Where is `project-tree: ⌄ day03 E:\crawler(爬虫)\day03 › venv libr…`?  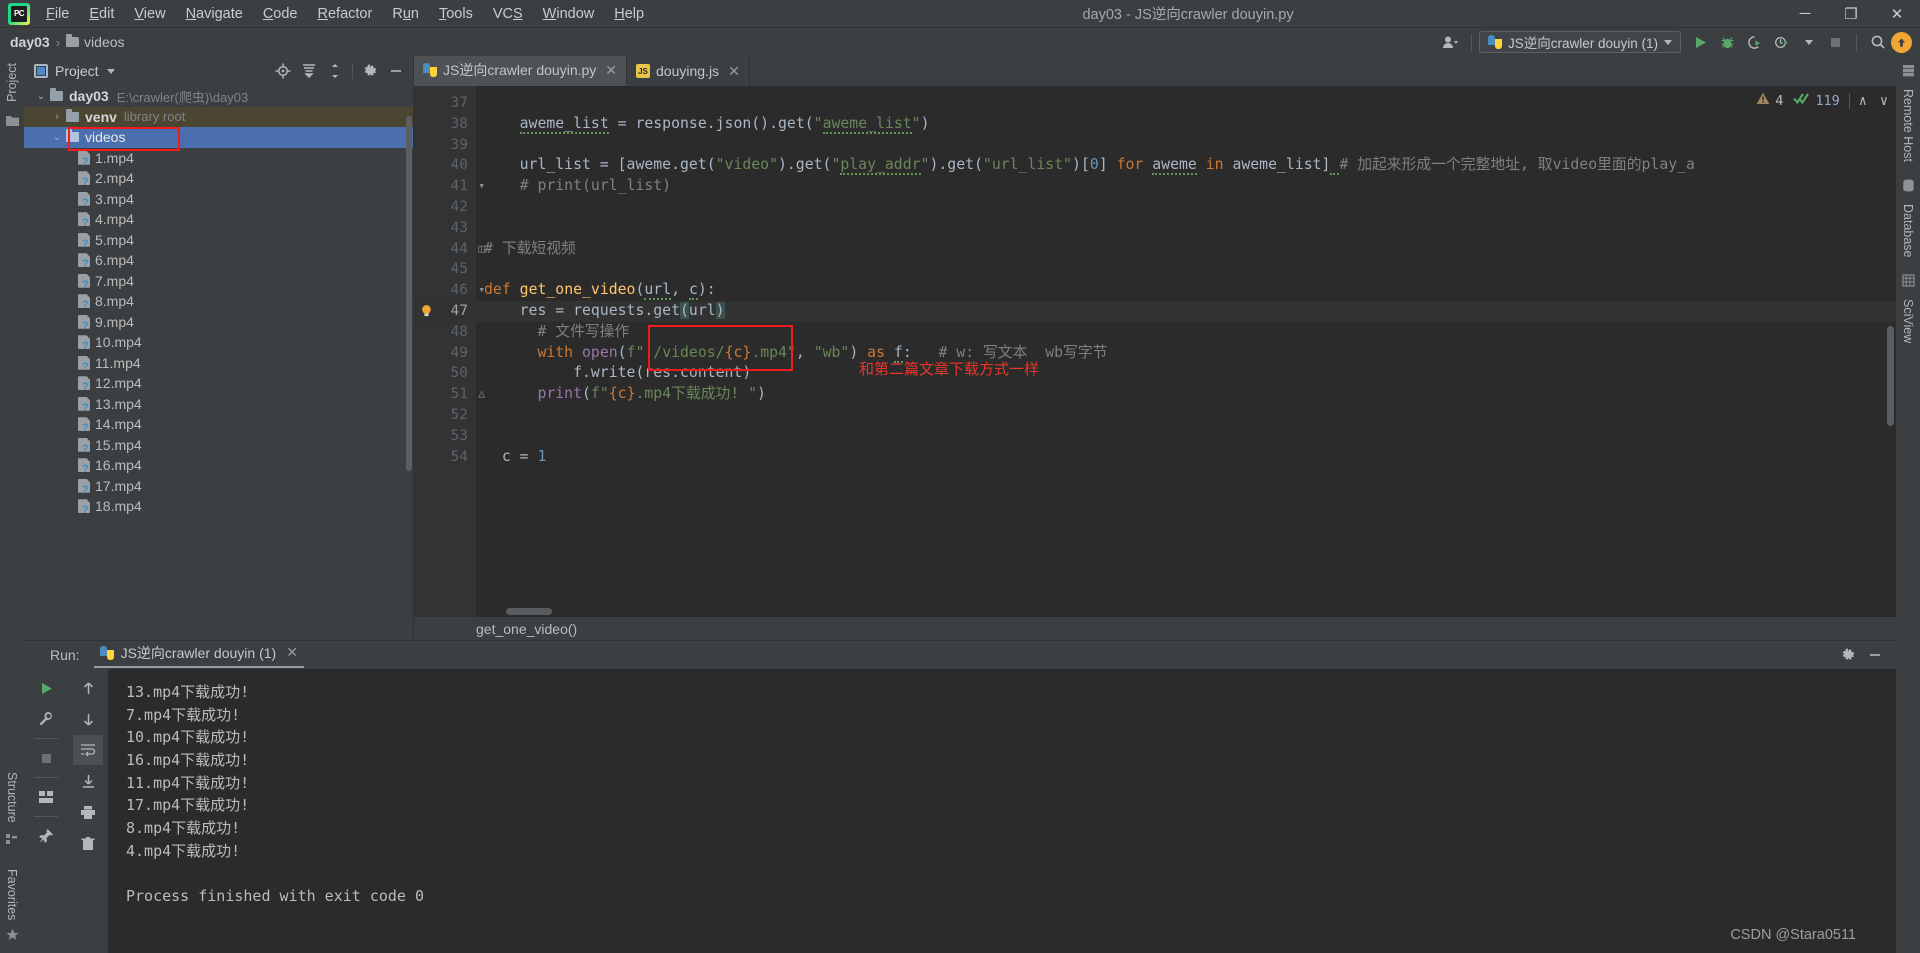 project-tree: ⌄ day03 E:\crawler(爬虫)\day03 › venv libr… is located at coordinates (218, 363).